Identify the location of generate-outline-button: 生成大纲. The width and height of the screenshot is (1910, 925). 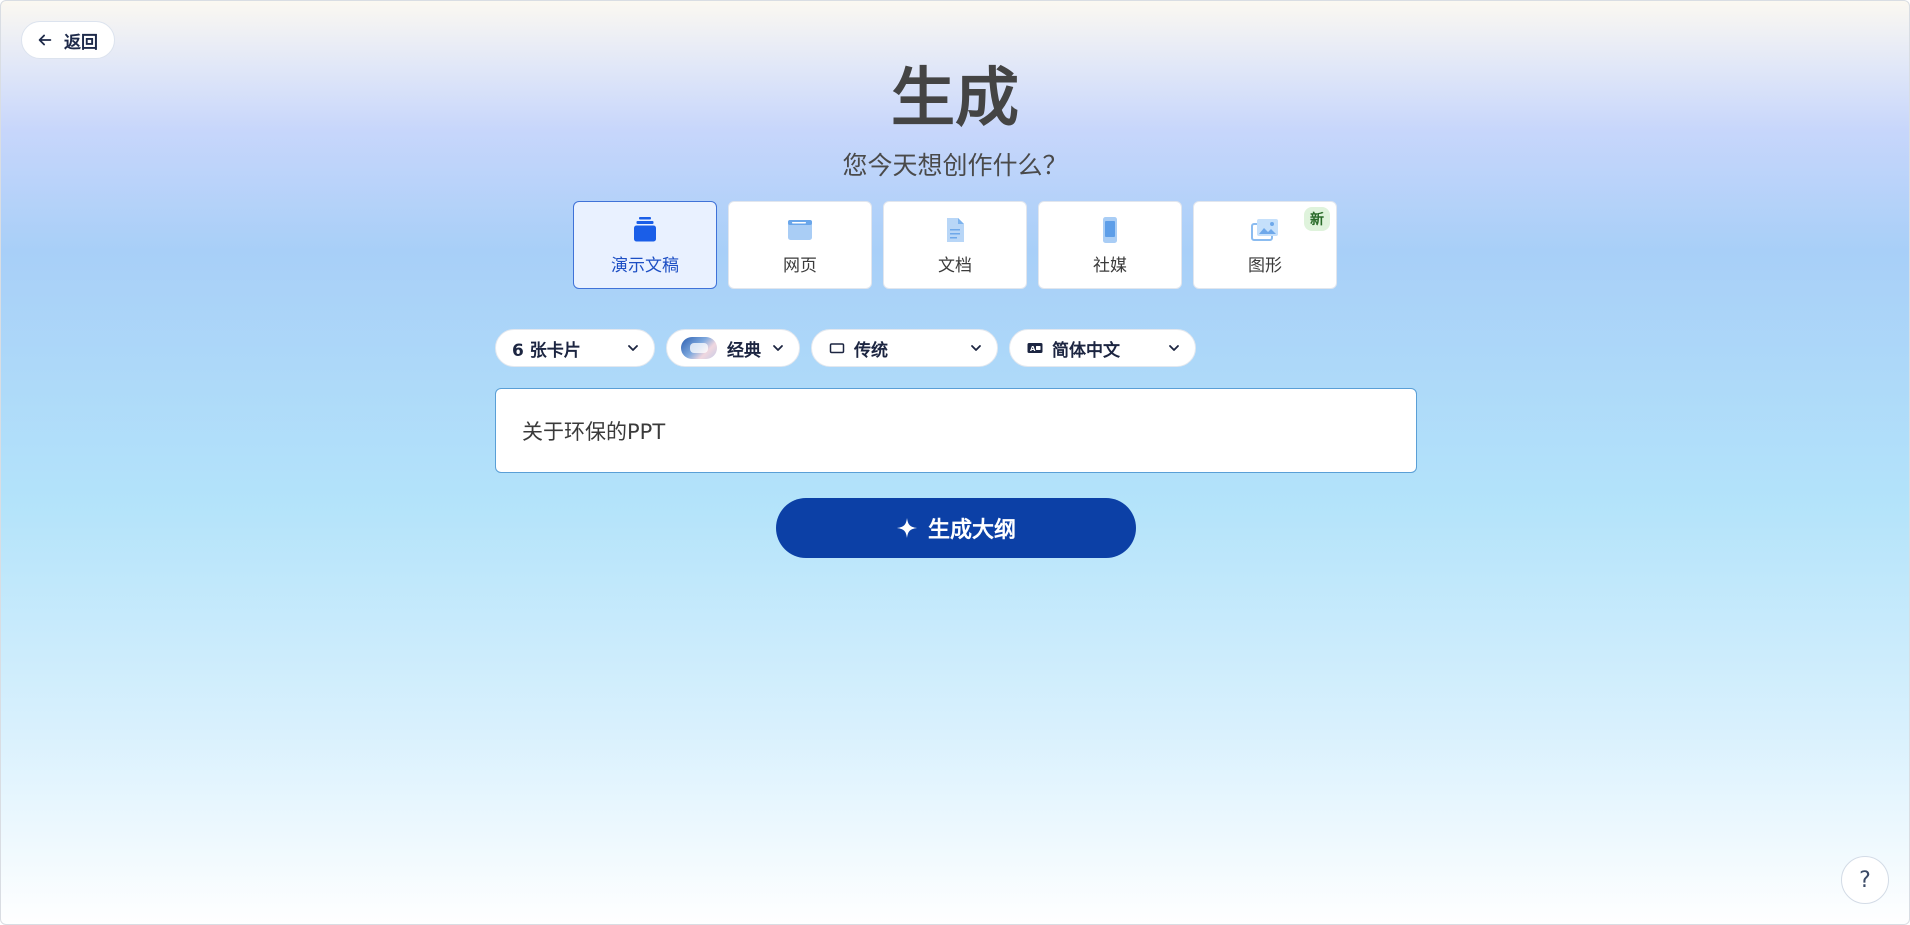
(956, 528).